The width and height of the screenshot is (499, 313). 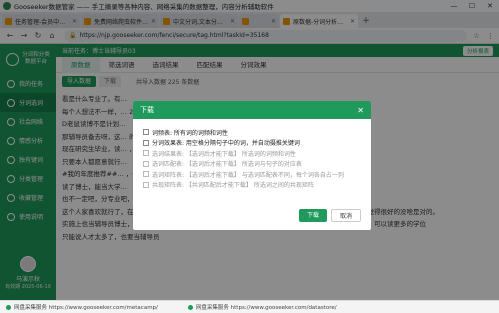 I want to click on option-label: 选词匹配表: 【选词后才能下载】 所选词与句子的对应表, so click(x=227, y=165).